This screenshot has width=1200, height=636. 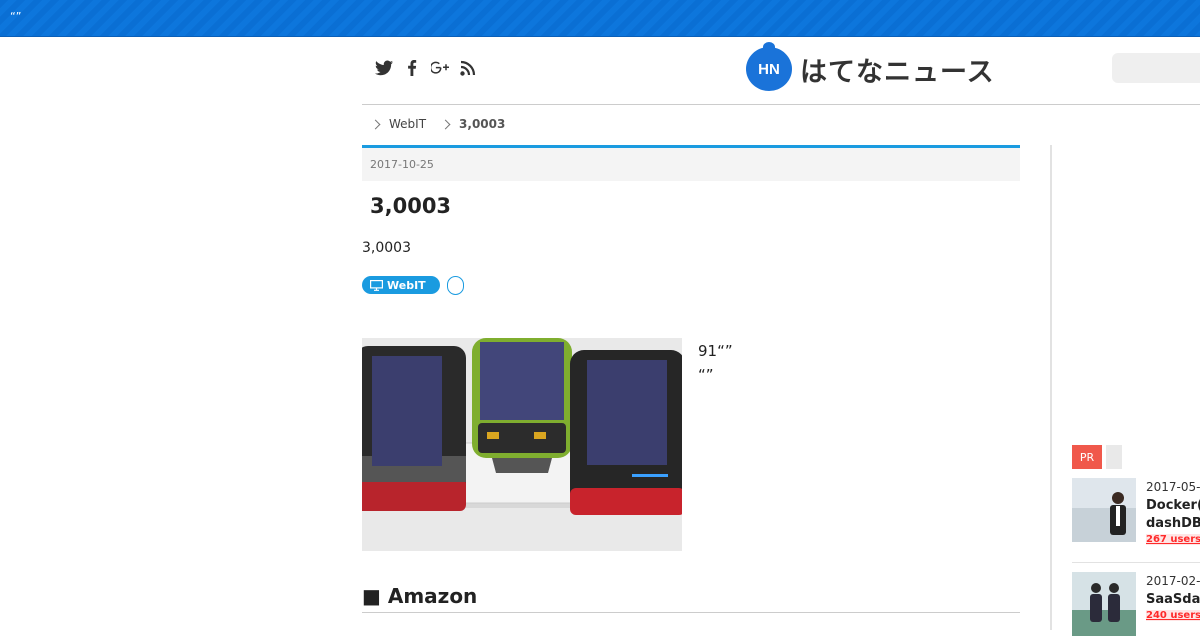 I want to click on social-links, so click(x=426, y=68).